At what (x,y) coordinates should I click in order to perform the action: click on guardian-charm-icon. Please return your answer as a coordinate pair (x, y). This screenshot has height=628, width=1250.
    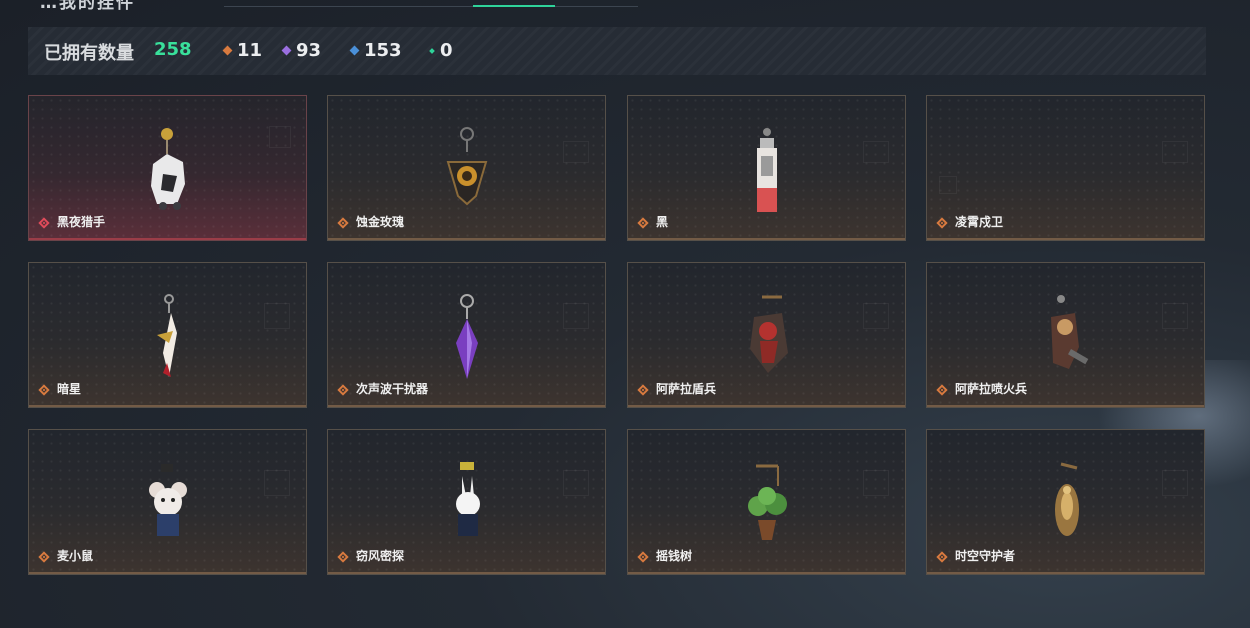
    Looking at the image, I should click on (1066, 499).